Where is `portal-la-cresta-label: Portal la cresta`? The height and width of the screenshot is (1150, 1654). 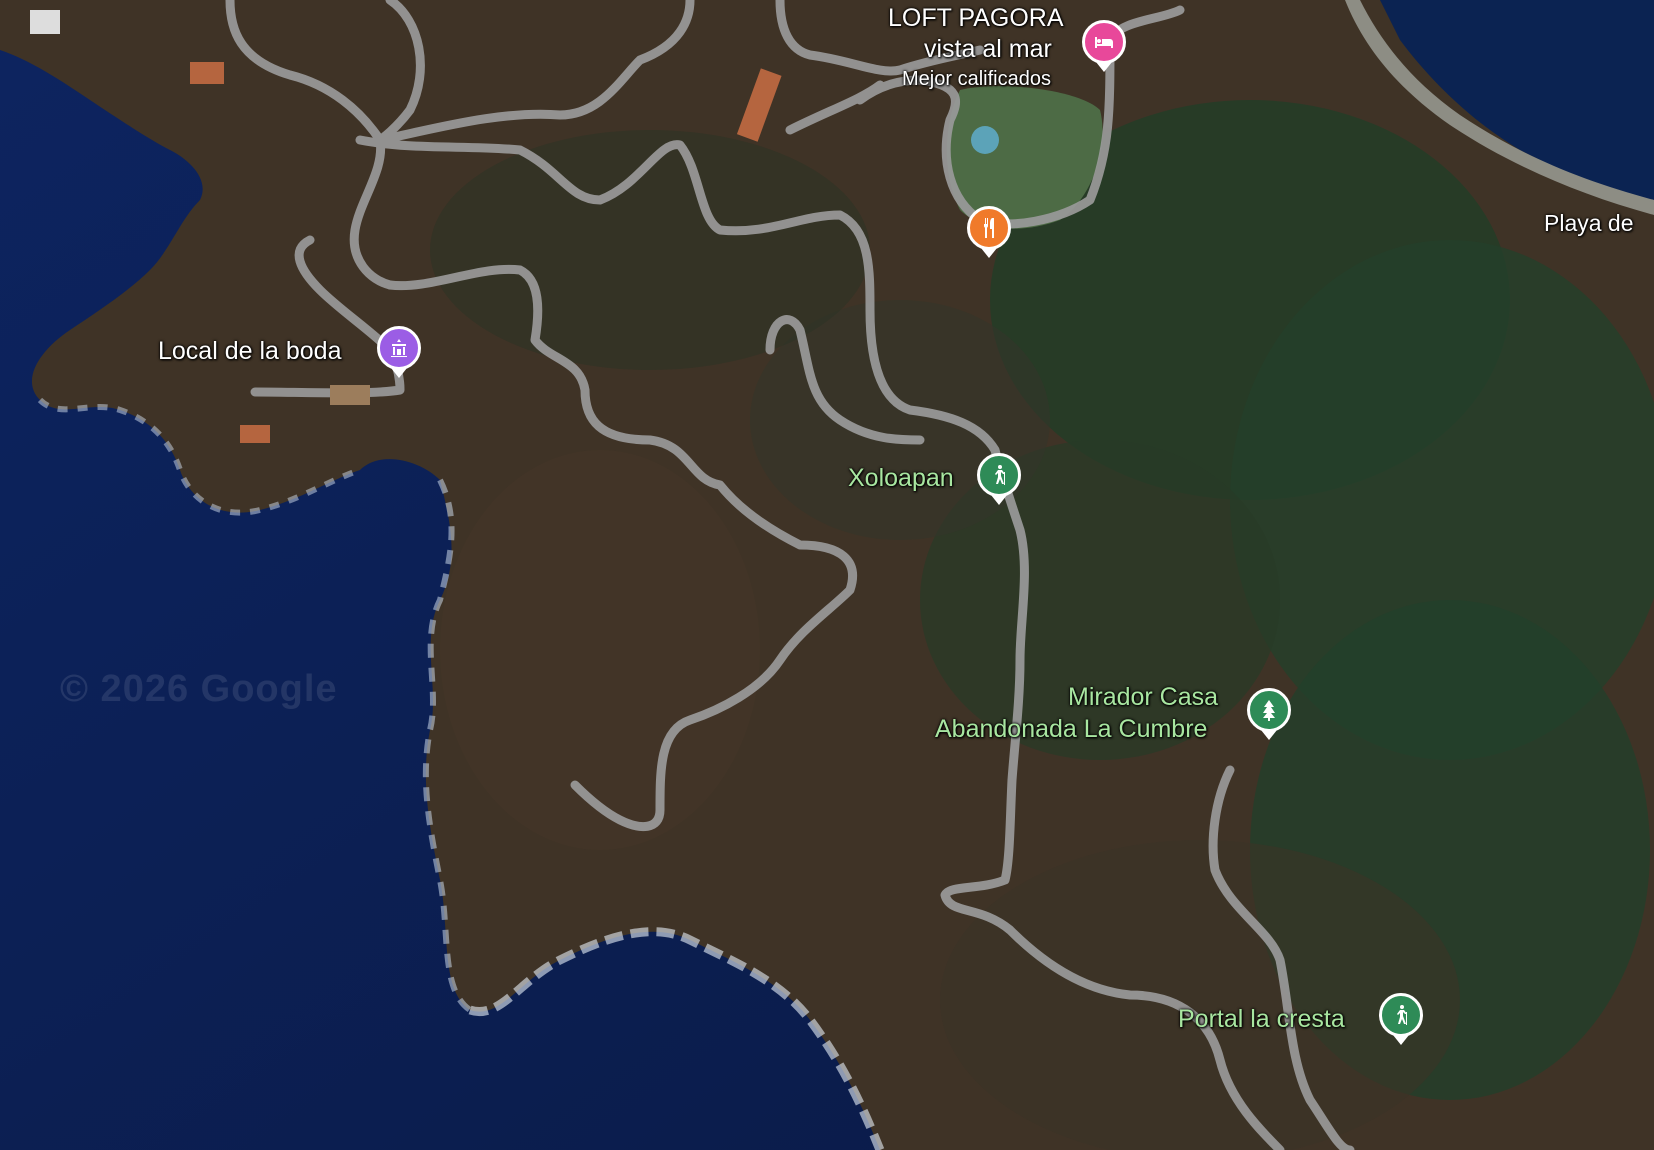 portal-la-cresta-label: Portal la cresta is located at coordinates (1261, 1019).